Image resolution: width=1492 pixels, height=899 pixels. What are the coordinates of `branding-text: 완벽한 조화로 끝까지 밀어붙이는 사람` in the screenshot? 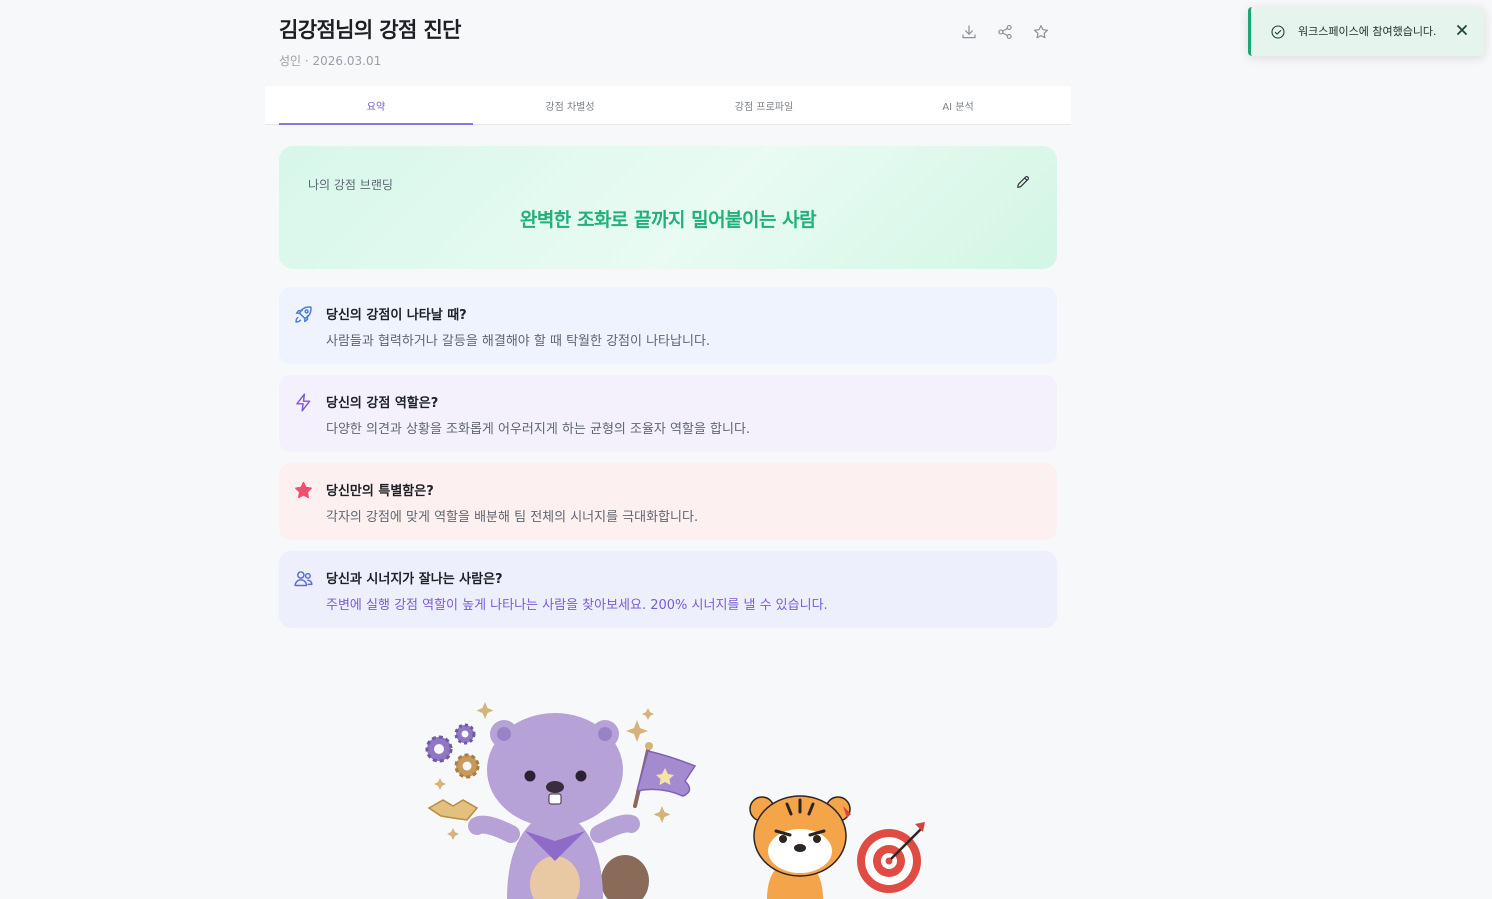 It's located at (668, 220).